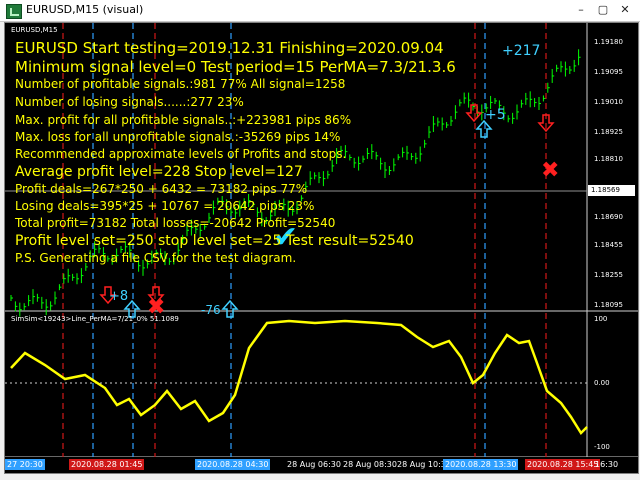 This screenshot has width=640, height=480. I want to click on close-button: ✕, so click(625, 10).